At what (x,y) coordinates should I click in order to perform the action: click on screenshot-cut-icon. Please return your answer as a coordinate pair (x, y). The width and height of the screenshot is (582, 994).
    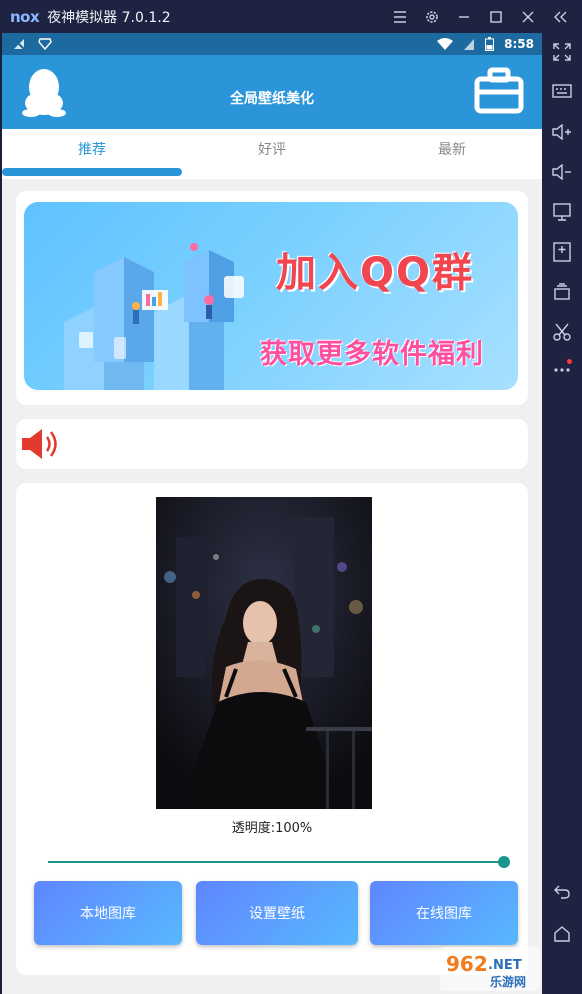
    Looking at the image, I should click on (562, 332).